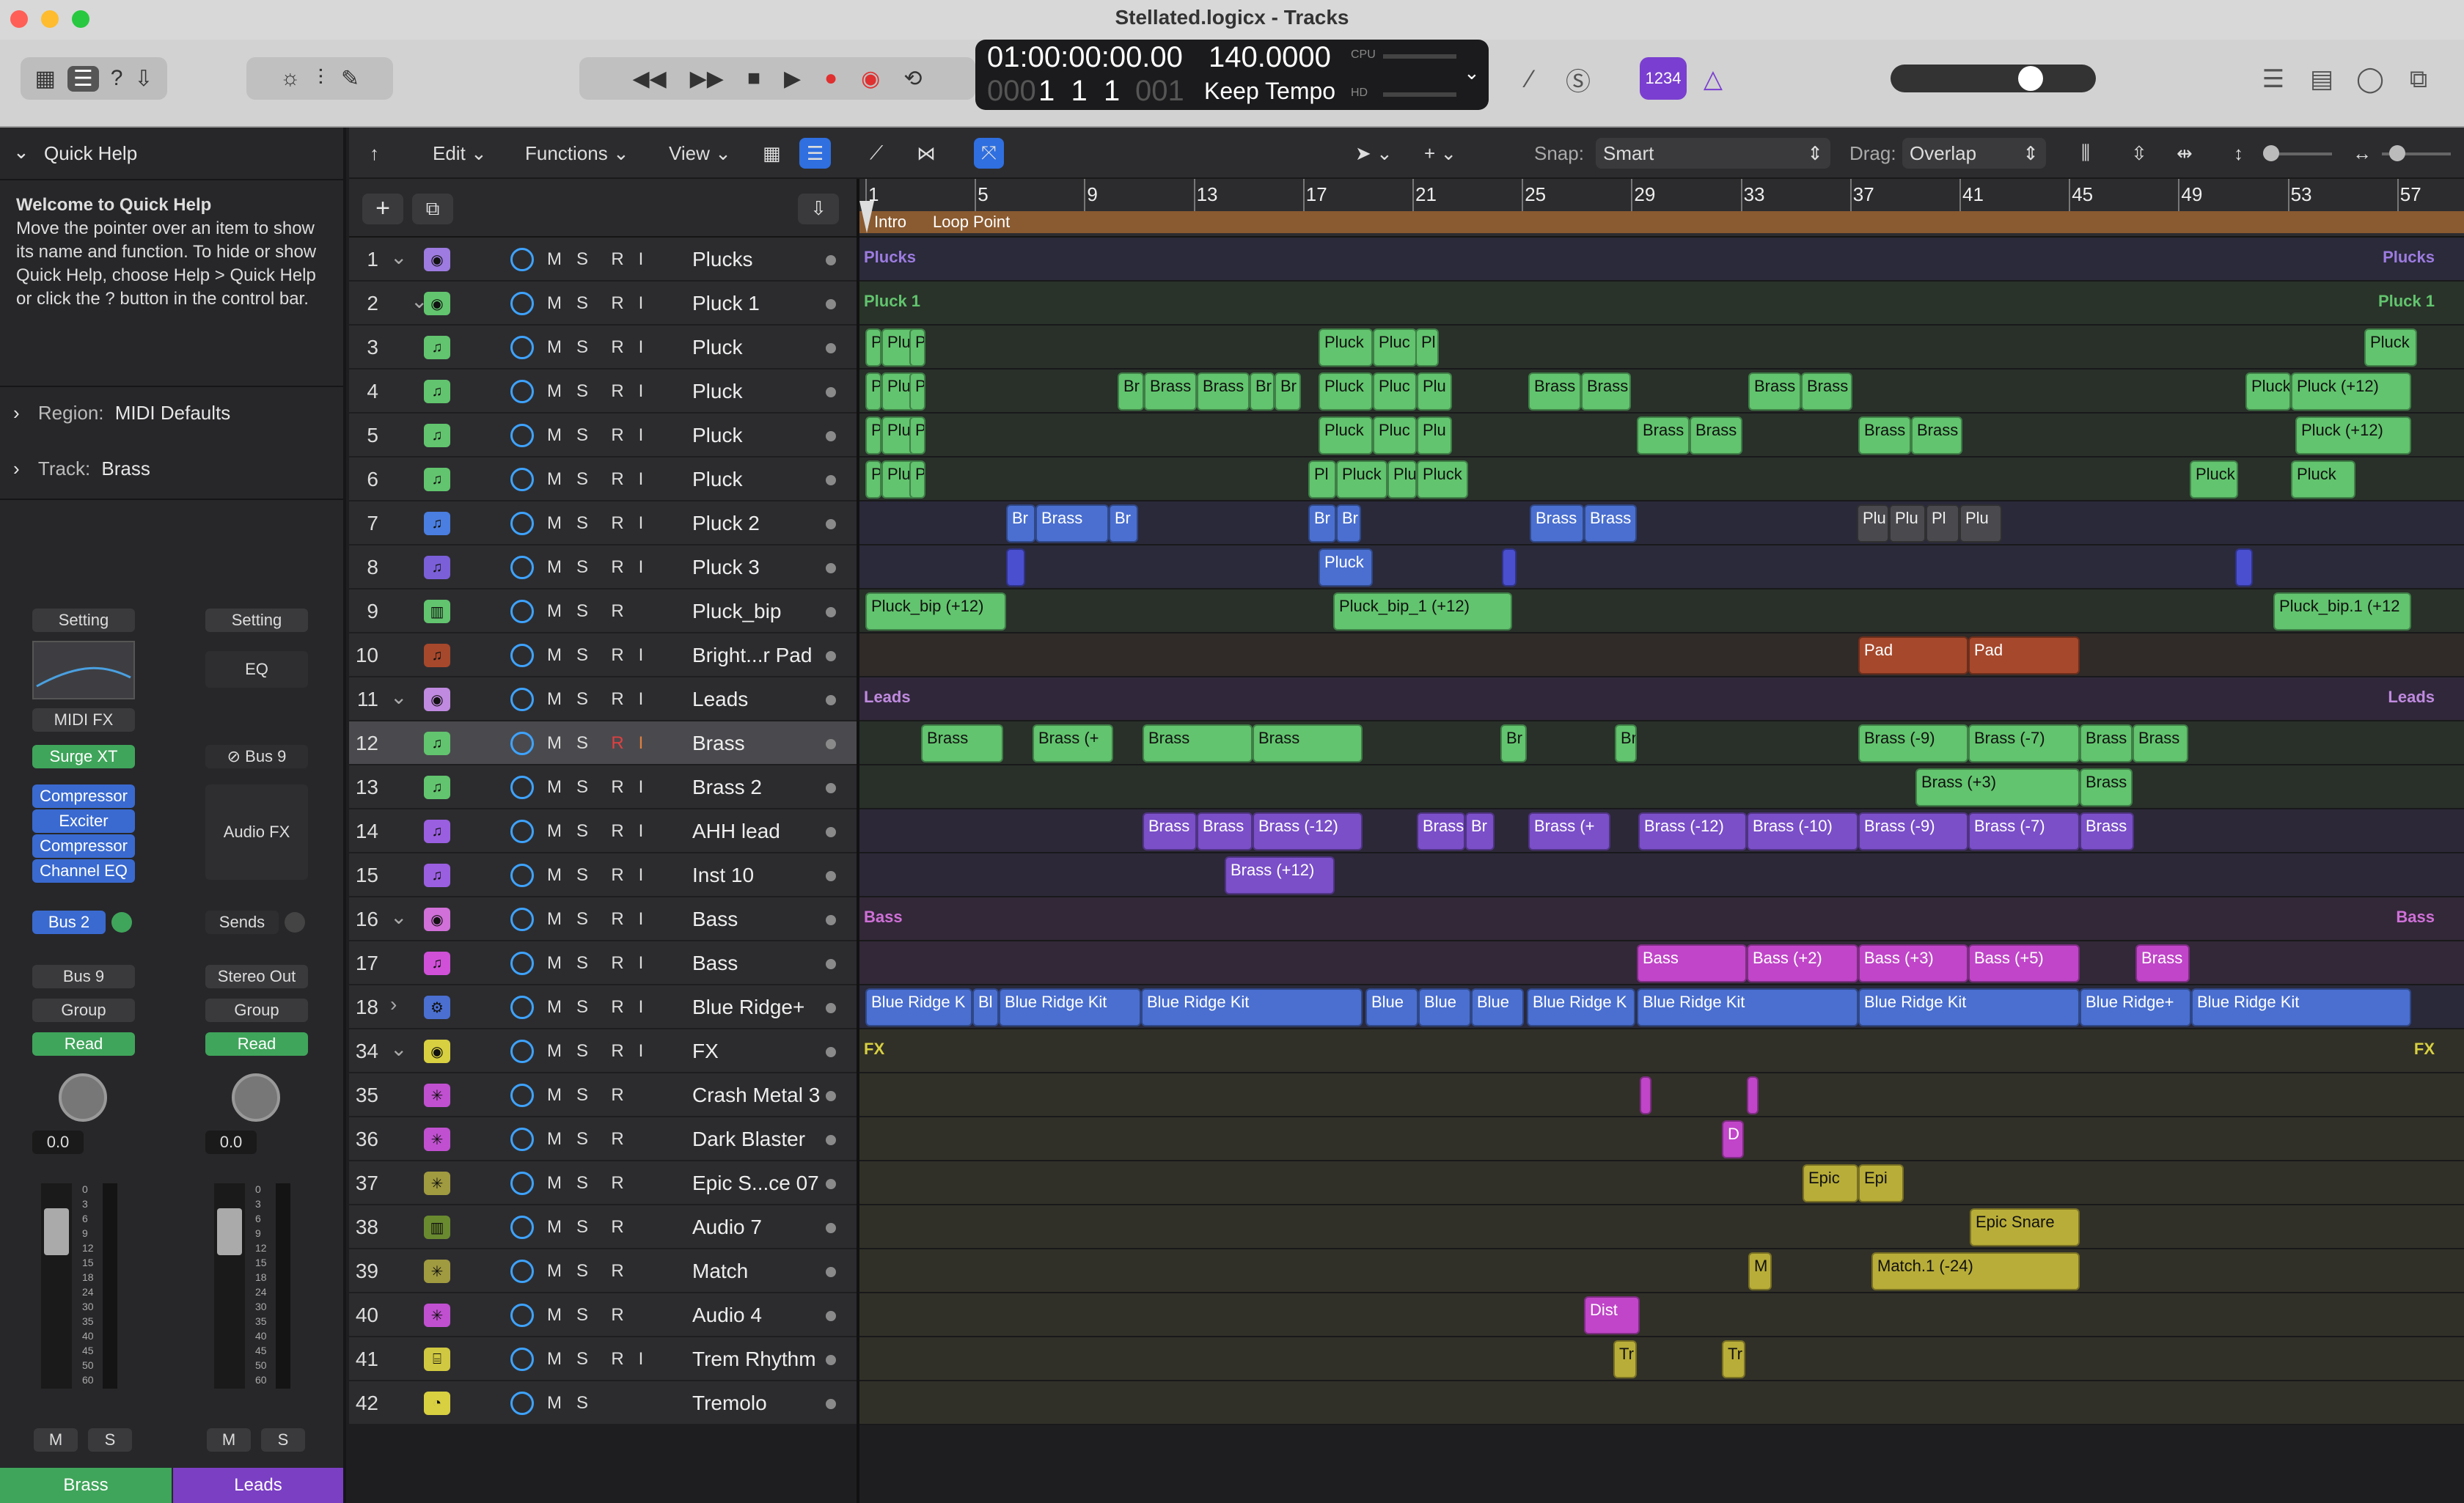 The image size is (2464, 1503). What do you see at coordinates (1661, 875) in the screenshot?
I see `track-lane: Brass (+12)` at bounding box center [1661, 875].